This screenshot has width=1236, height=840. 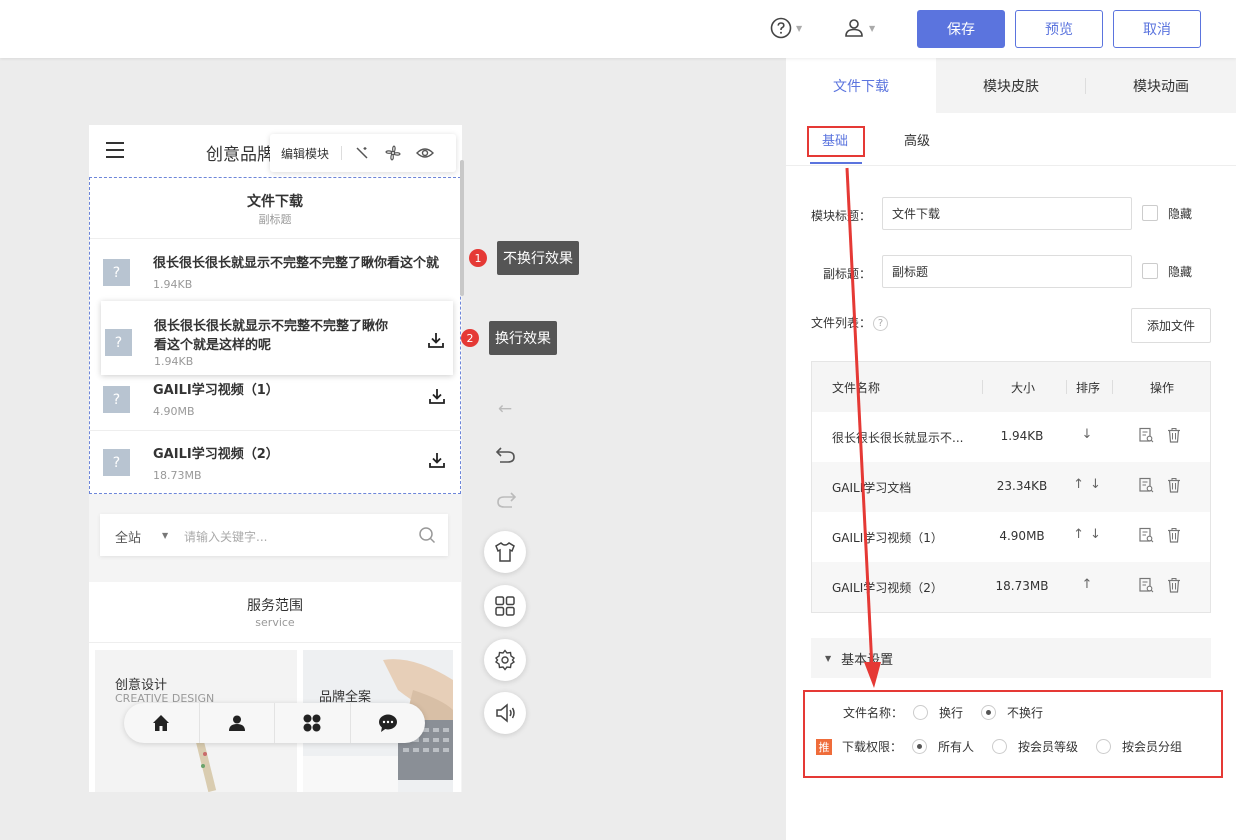 I want to click on nav-user, so click(x=237, y=723).